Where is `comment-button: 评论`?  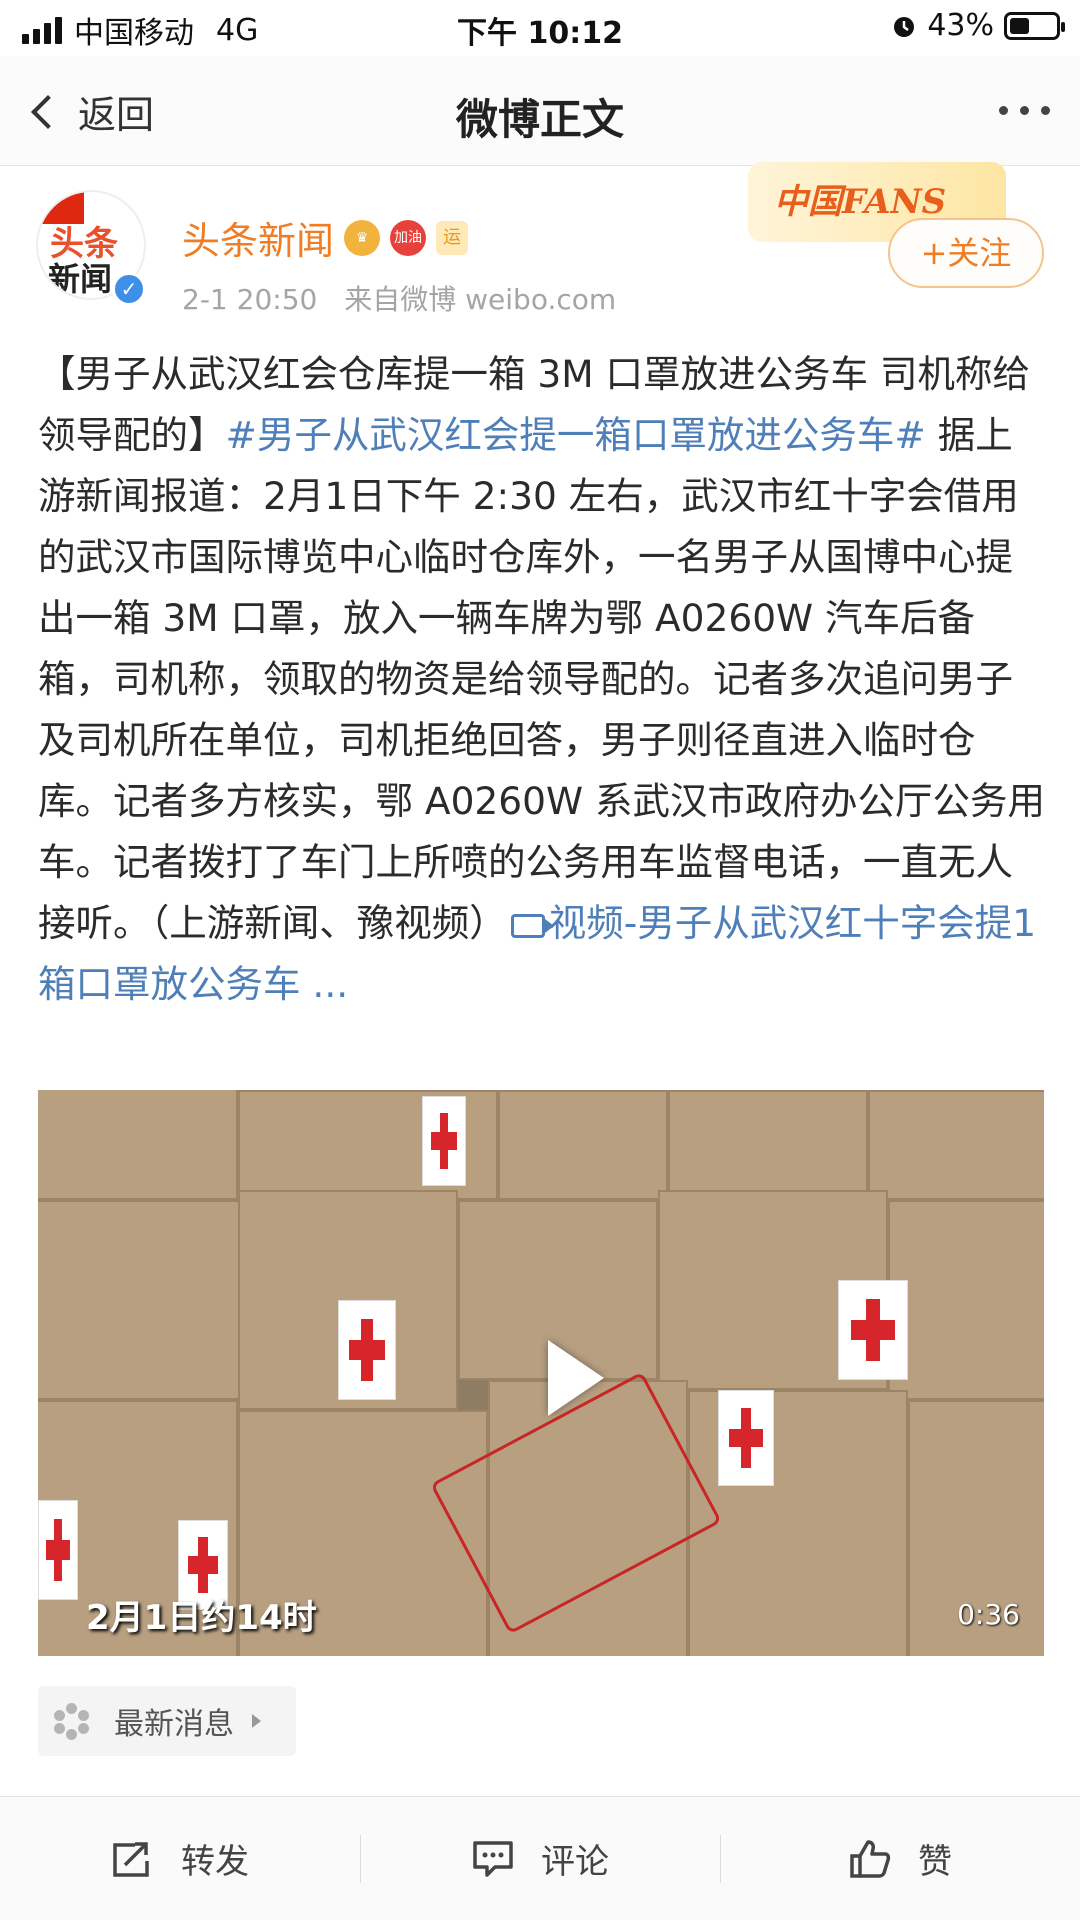
comment-button: 评论 is located at coordinates (540, 1858).